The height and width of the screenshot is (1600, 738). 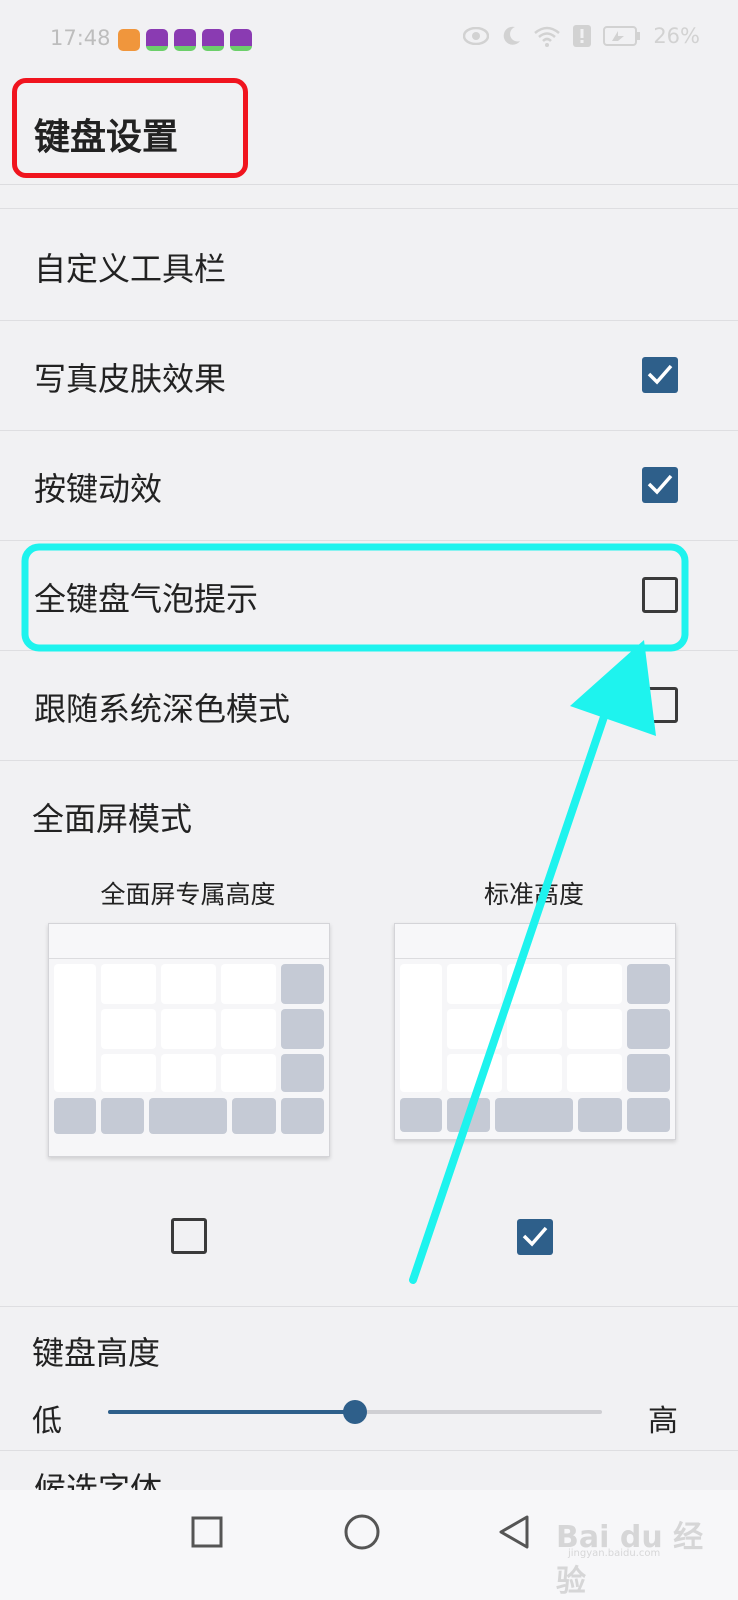 What do you see at coordinates (613, 688) in the screenshot?
I see `annotation-arrow-head` at bounding box center [613, 688].